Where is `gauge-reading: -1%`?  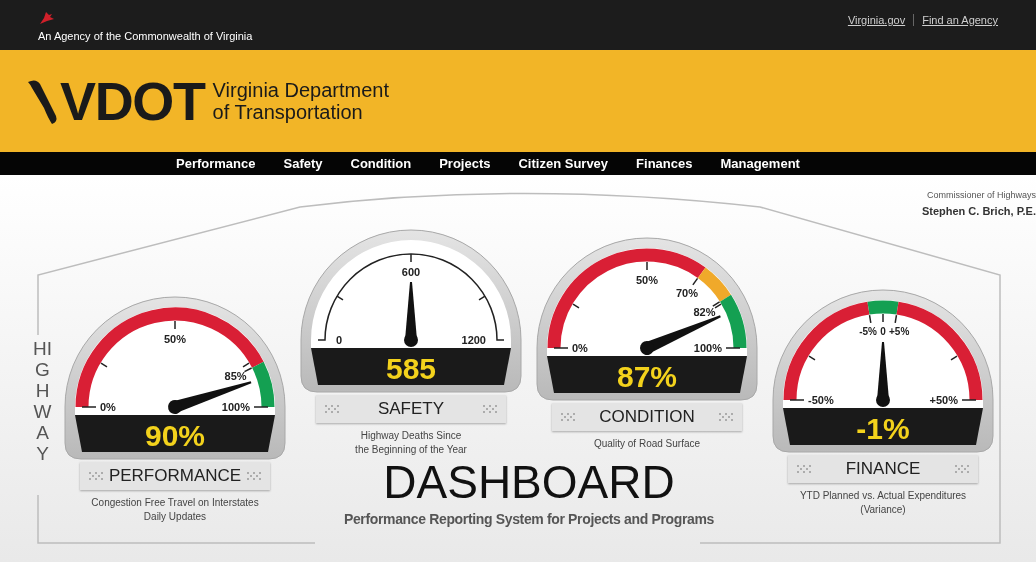 gauge-reading: -1% is located at coordinates (883, 428).